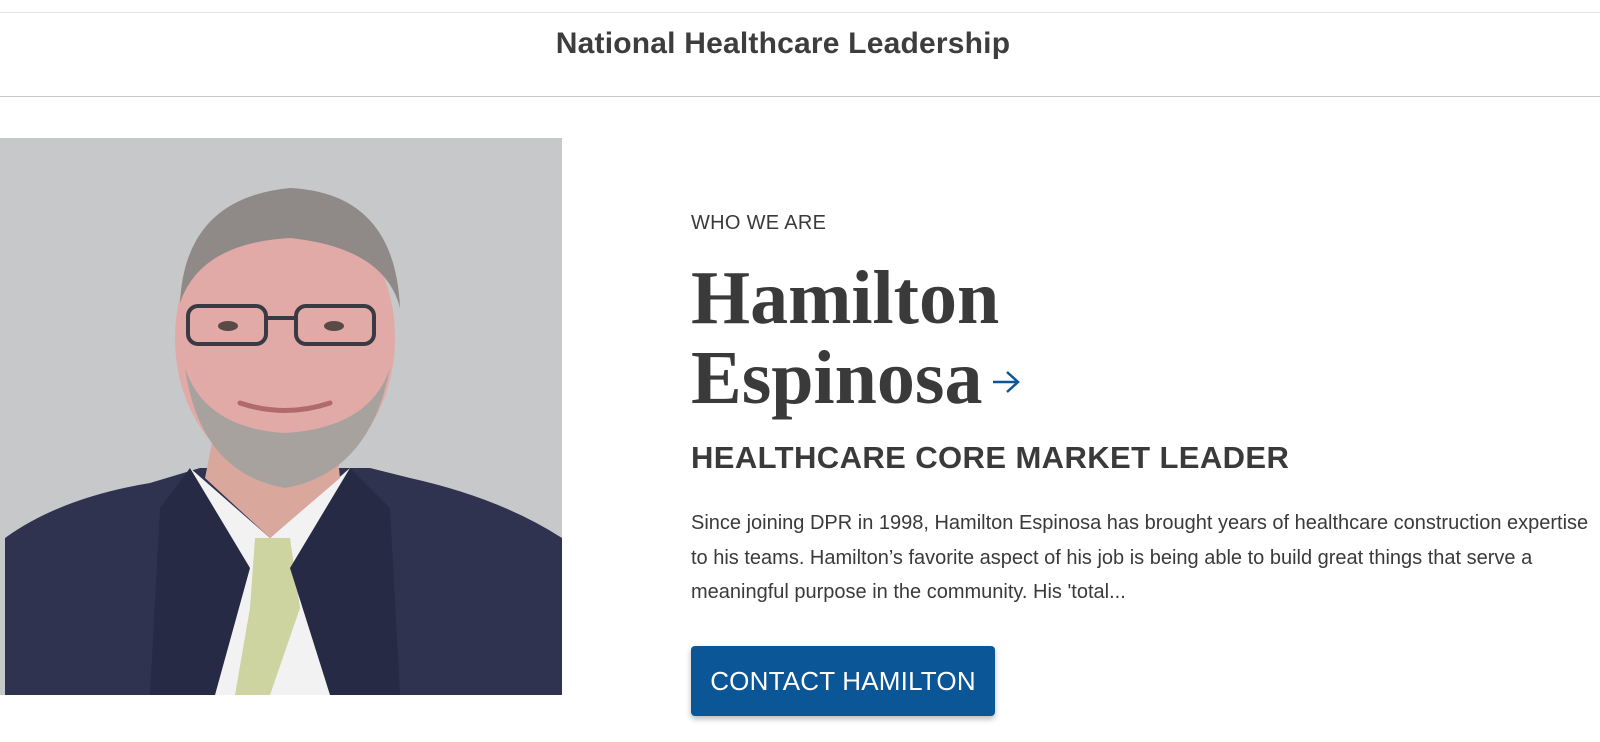 The image size is (1600, 742). I want to click on contact-button: CONTACT HAMILTON, so click(843, 681).